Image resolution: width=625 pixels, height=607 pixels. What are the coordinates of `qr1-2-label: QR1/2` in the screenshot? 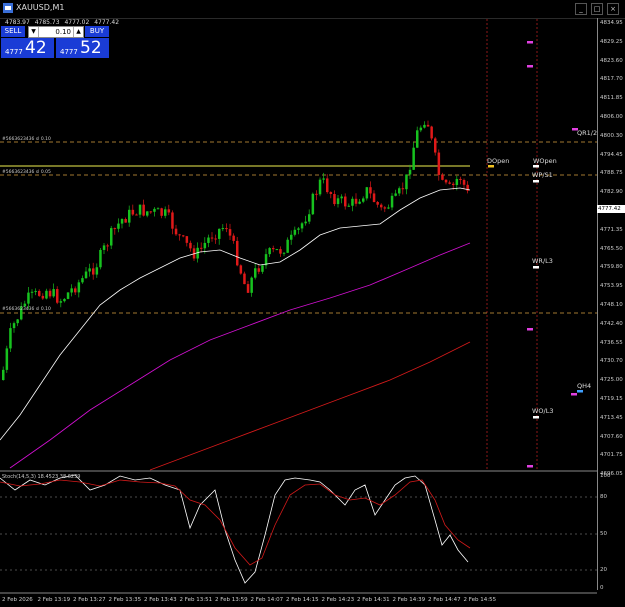 It's located at (587, 133).